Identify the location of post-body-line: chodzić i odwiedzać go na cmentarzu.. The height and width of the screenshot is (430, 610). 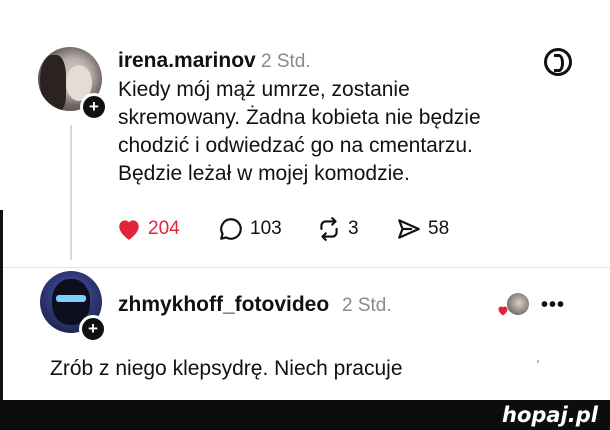
(295, 145).